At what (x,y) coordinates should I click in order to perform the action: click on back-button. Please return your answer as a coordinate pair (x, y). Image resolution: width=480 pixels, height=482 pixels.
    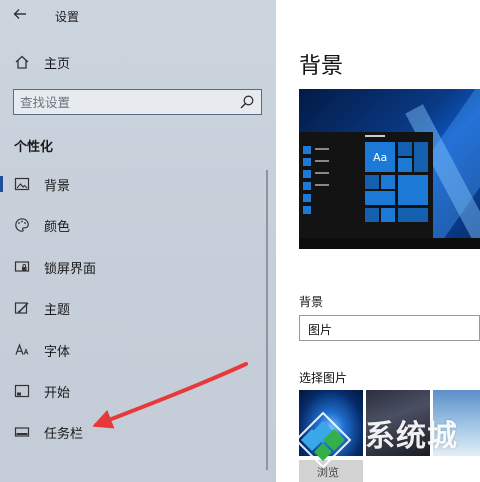
    Looking at the image, I should click on (22, 15).